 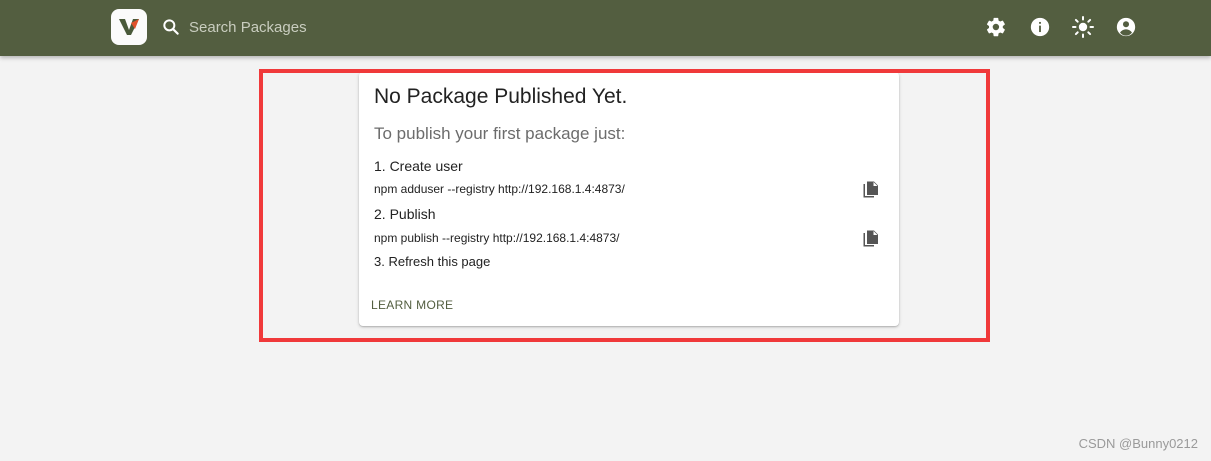 I want to click on learn-more-button: LEARN MORE, so click(x=412, y=305).